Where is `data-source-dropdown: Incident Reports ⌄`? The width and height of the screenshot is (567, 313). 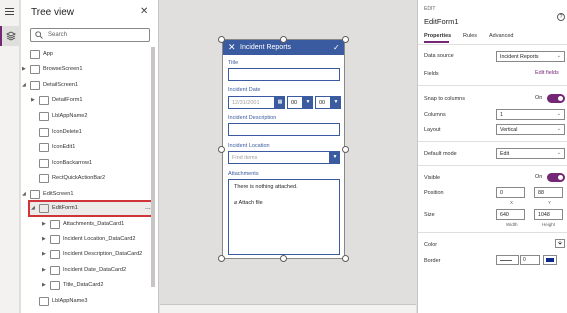
data-source-dropdown: Incident Reports ⌄ is located at coordinates (530, 56).